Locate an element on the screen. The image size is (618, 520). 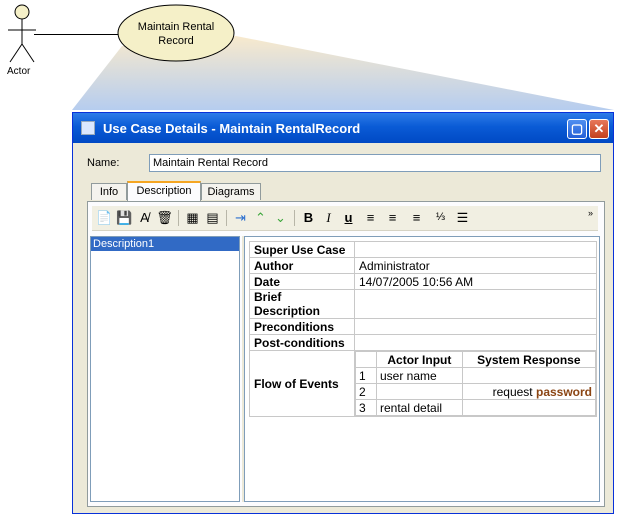
align-right-icon: ≡ is located at coordinates (416, 217).